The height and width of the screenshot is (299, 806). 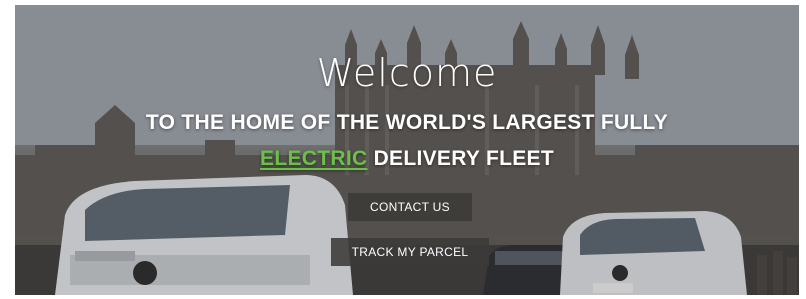 I want to click on headline-line2-rest: DELIVERY FLEET, so click(x=460, y=158).